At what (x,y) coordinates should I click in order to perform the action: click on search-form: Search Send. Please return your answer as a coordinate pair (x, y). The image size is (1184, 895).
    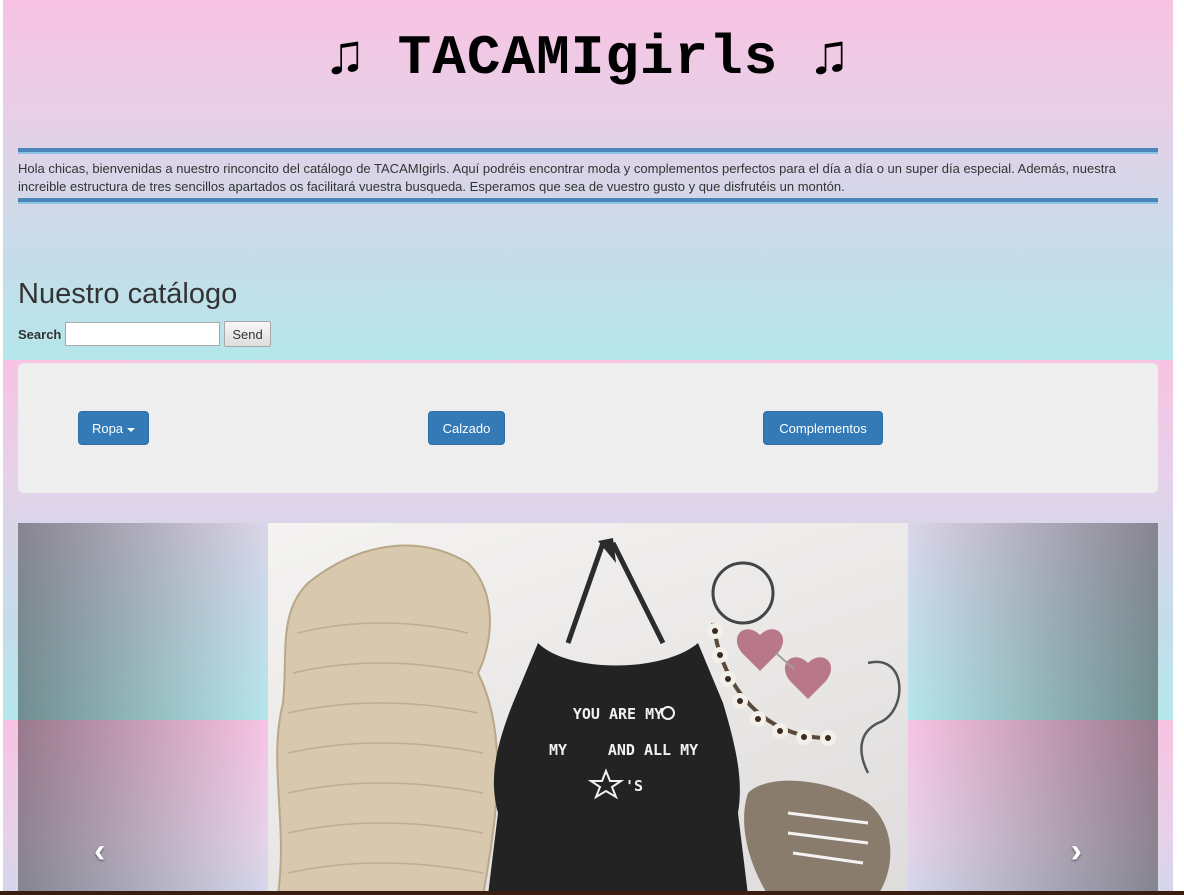
    Looking at the image, I should click on (144, 334).